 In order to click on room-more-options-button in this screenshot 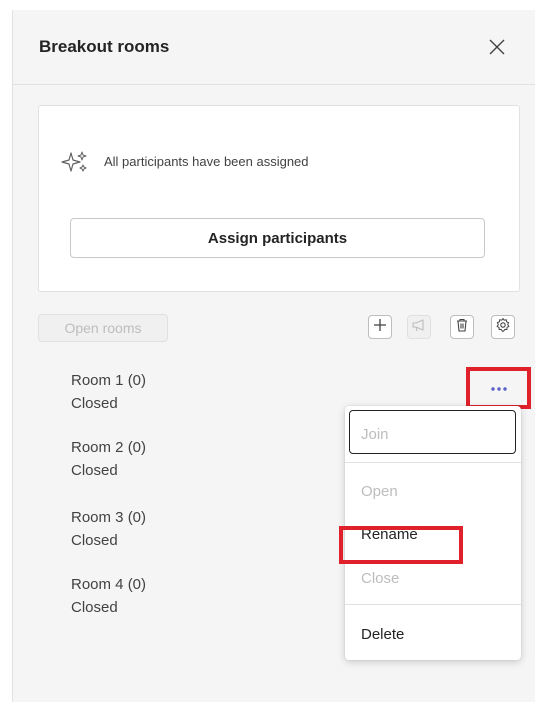, I will do `click(498, 388)`.